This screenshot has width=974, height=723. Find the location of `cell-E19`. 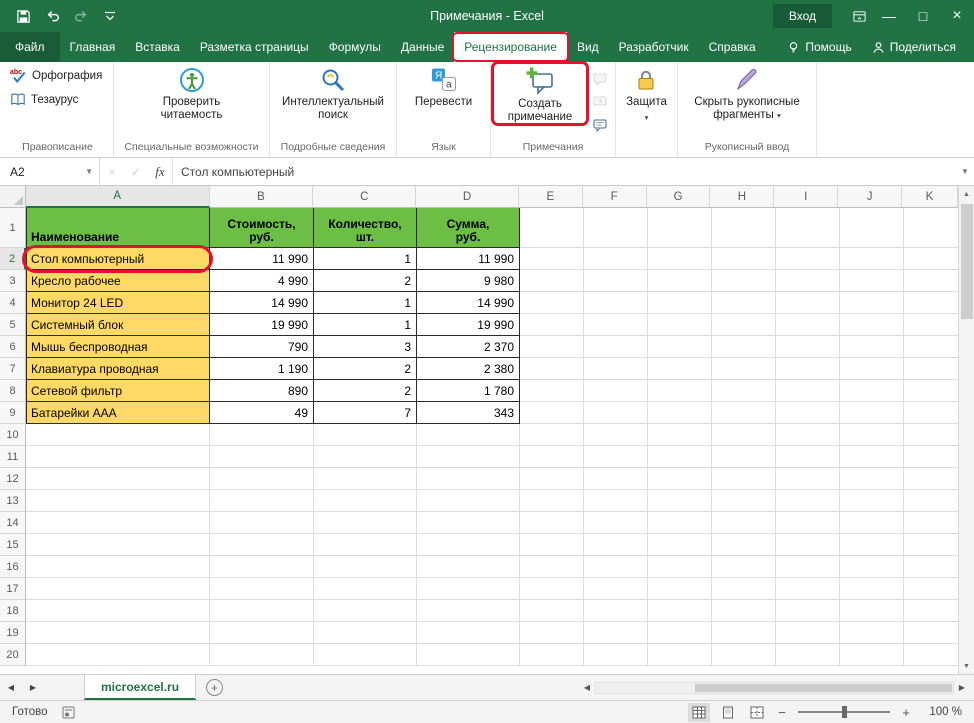

cell-E19 is located at coordinates (552, 633).